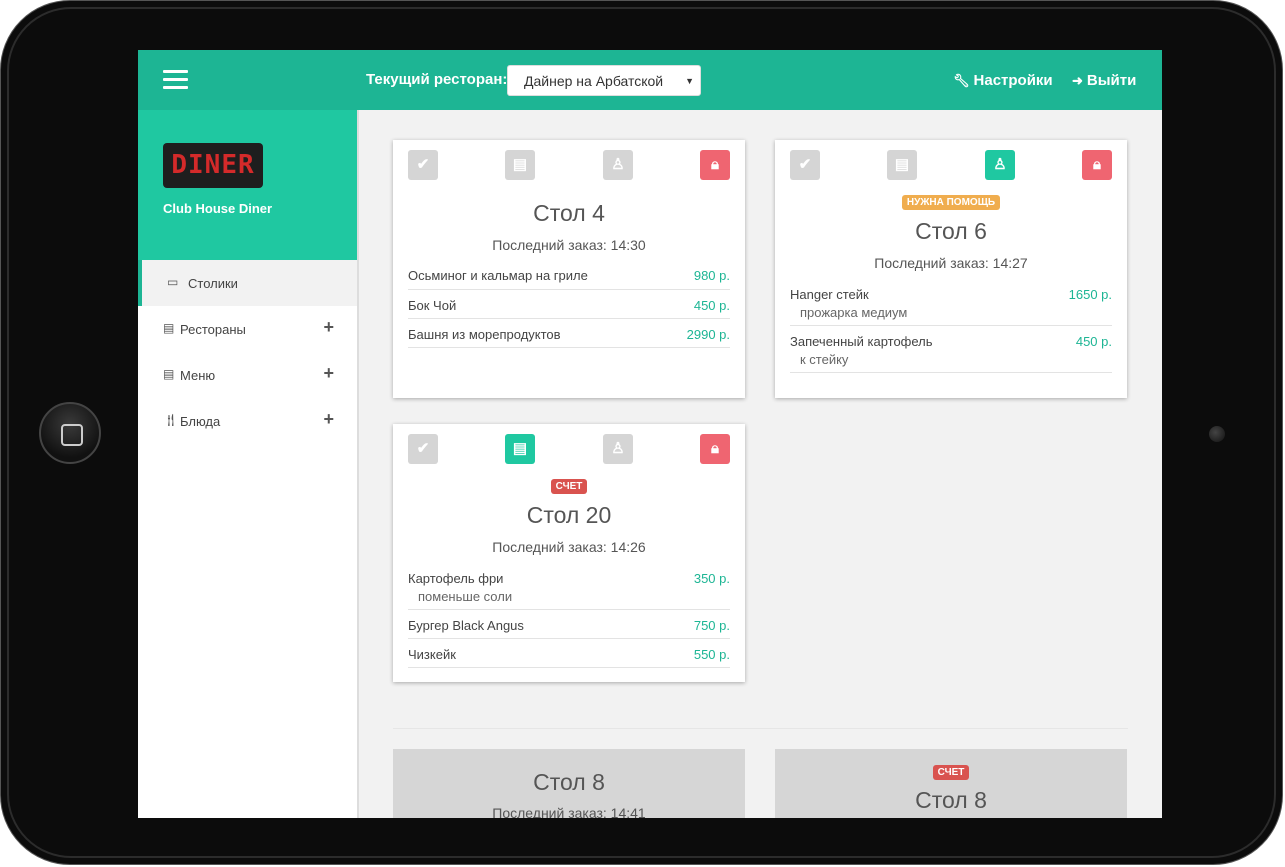 The image size is (1285, 867). Describe the element at coordinates (711, 275) in the screenshot. I see `order-item-price: 980 р.` at that location.